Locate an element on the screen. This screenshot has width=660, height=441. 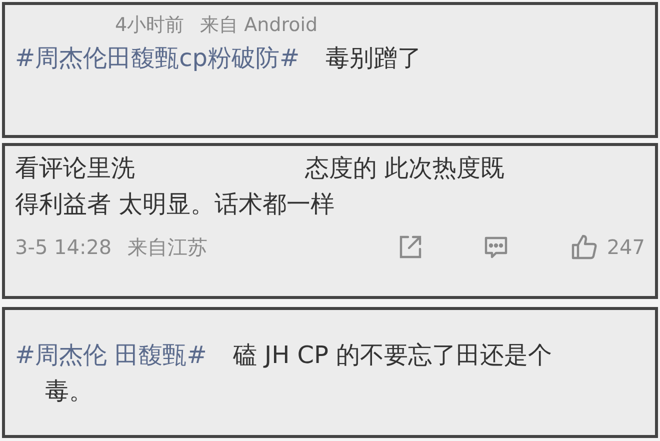
post-time: 3-5 14:28 is located at coordinates (63, 247).